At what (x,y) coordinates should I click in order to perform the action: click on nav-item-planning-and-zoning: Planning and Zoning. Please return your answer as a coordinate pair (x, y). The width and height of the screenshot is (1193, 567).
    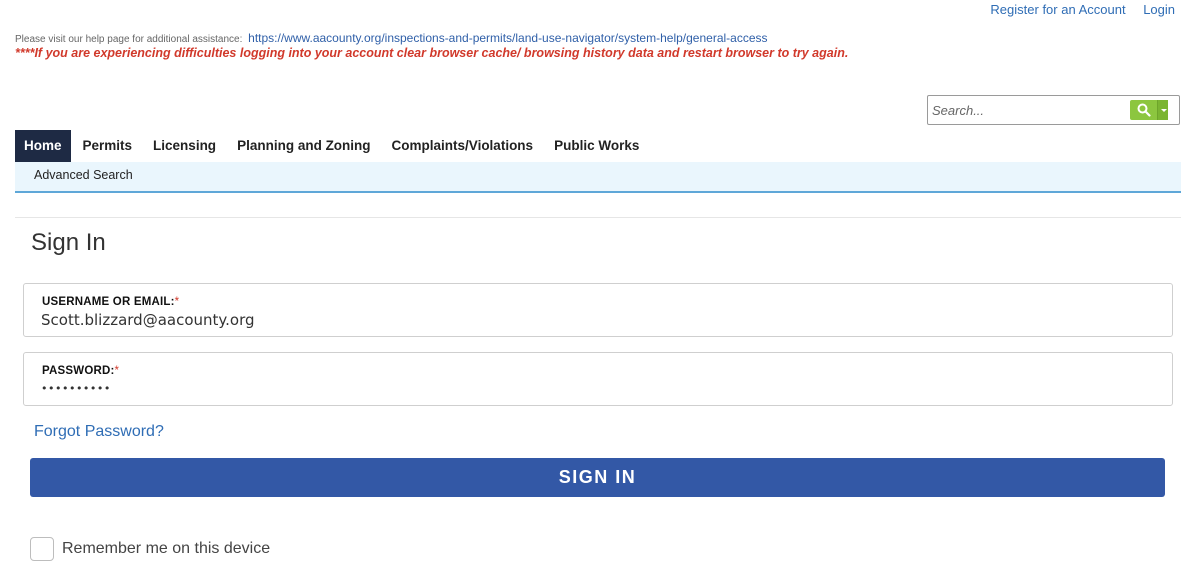
    Looking at the image, I should click on (303, 146).